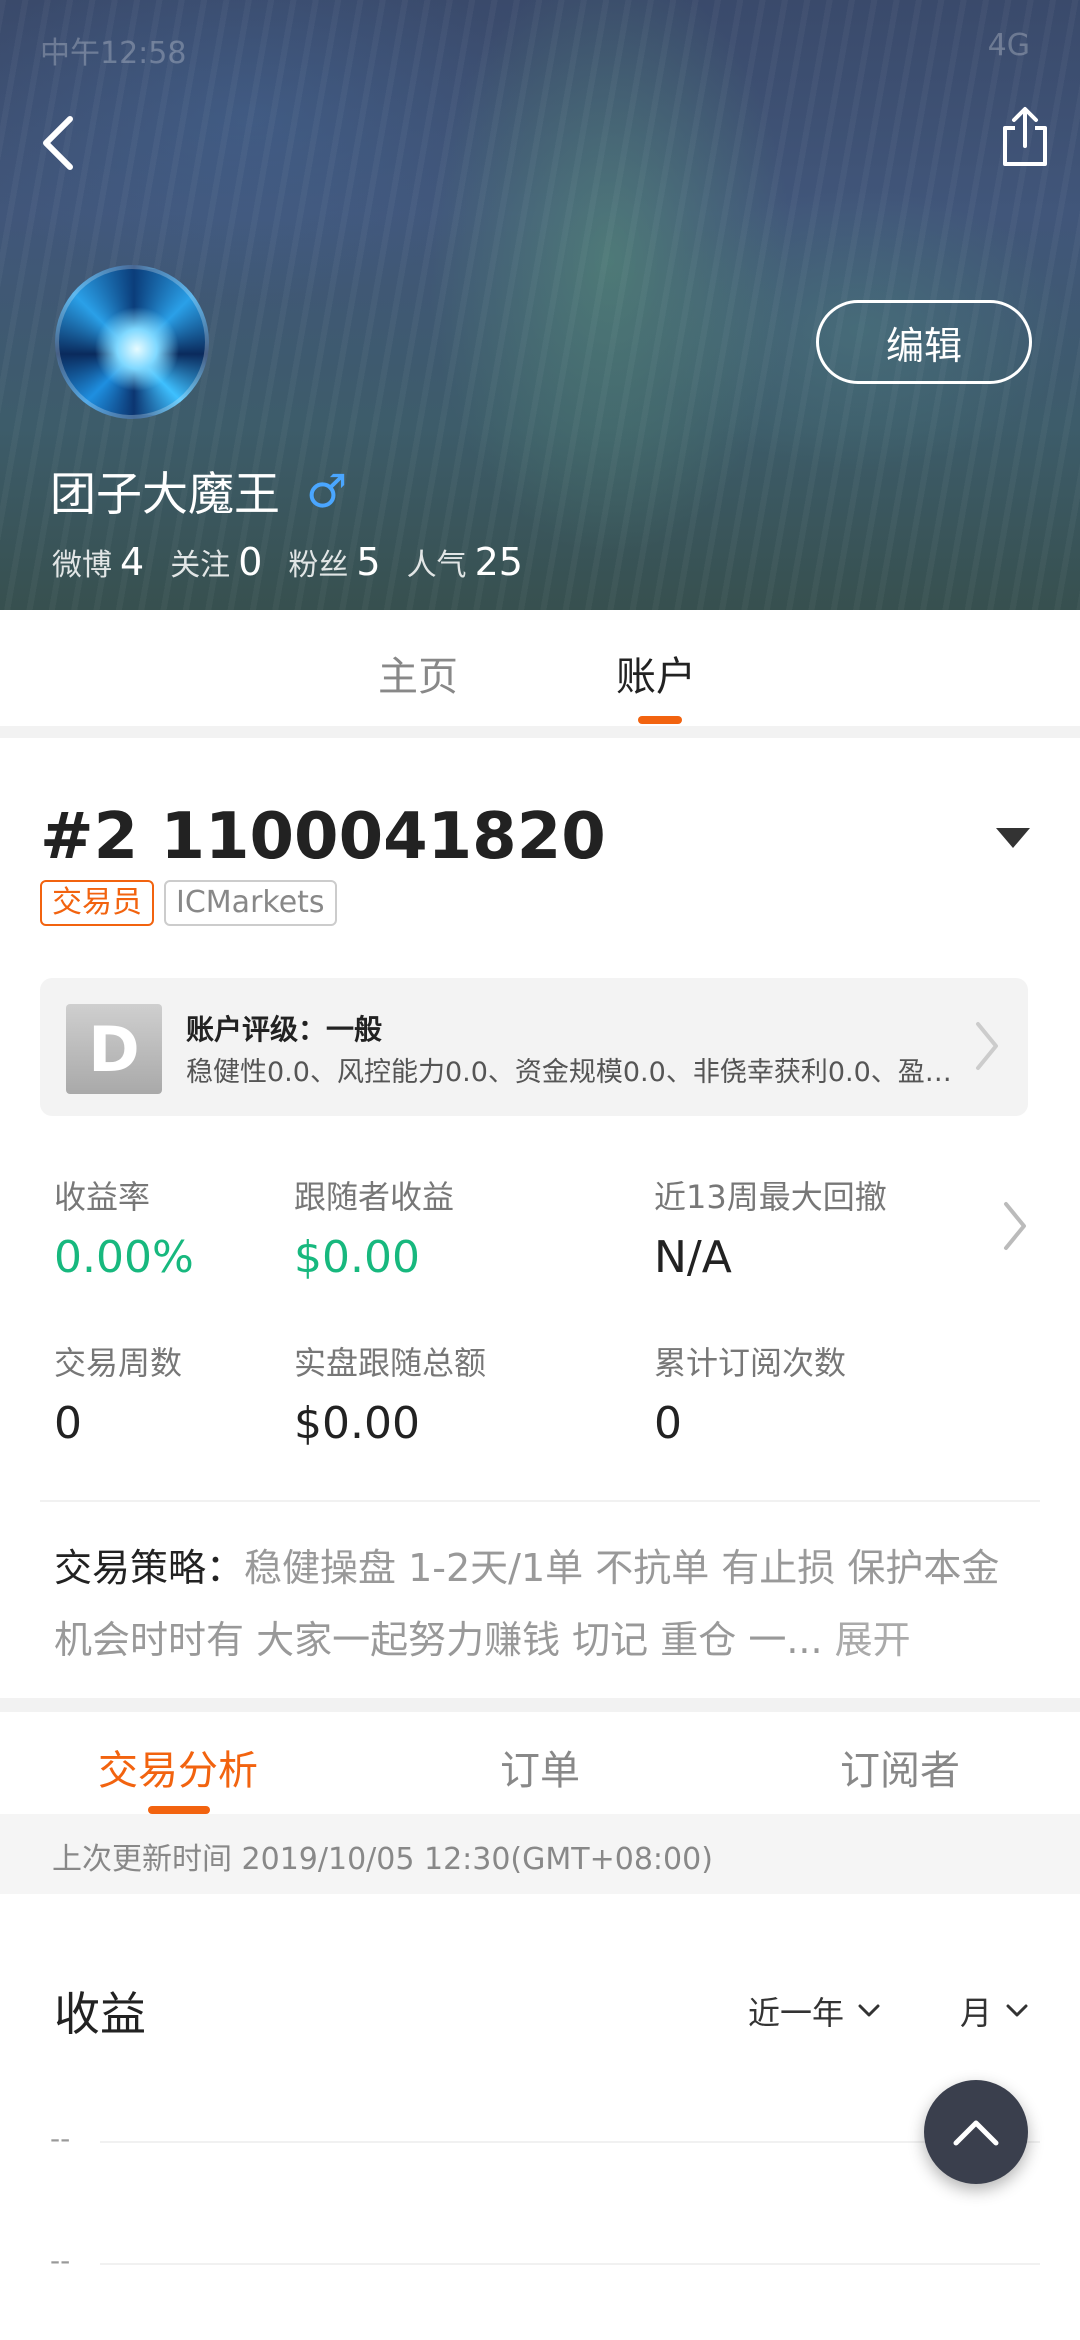 The image size is (1080, 2340). Describe the element at coordinates (113, 53) in the screenshot. I see `status-time: 中午12:58` at that location.